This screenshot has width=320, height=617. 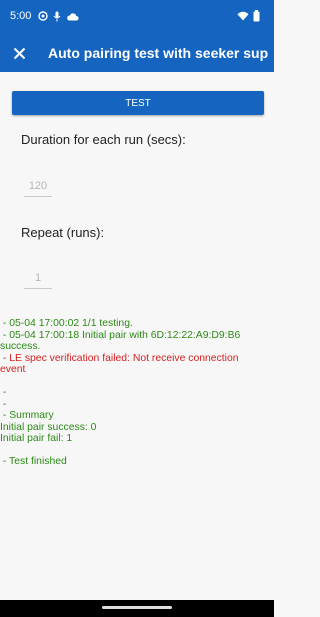 I want to click on duration-label: Duration for each run (secs):, so click(x=103, y=139).